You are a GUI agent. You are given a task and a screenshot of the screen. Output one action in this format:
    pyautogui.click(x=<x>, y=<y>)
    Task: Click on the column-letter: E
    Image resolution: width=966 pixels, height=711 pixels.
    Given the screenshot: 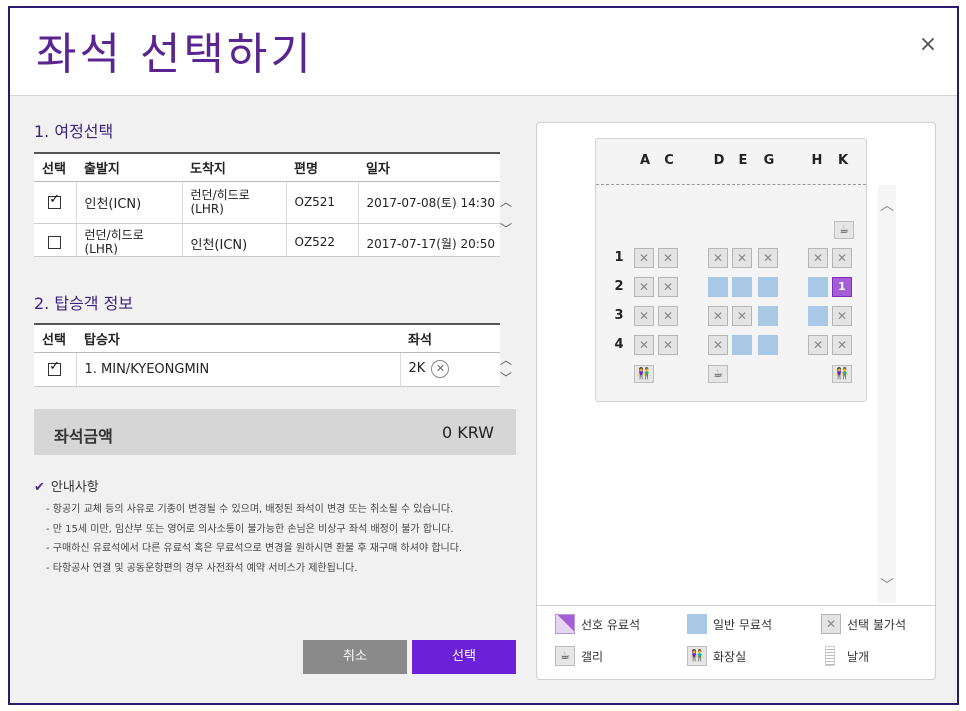 What is the action you would take?
    pyautogui.click(x=743, y=160)
    